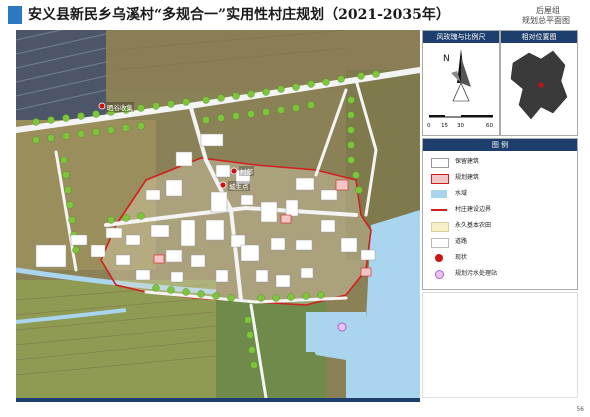 The height and width of the screenshot is (417, 590). I want to click on location-map-icon, so click(539, 85).